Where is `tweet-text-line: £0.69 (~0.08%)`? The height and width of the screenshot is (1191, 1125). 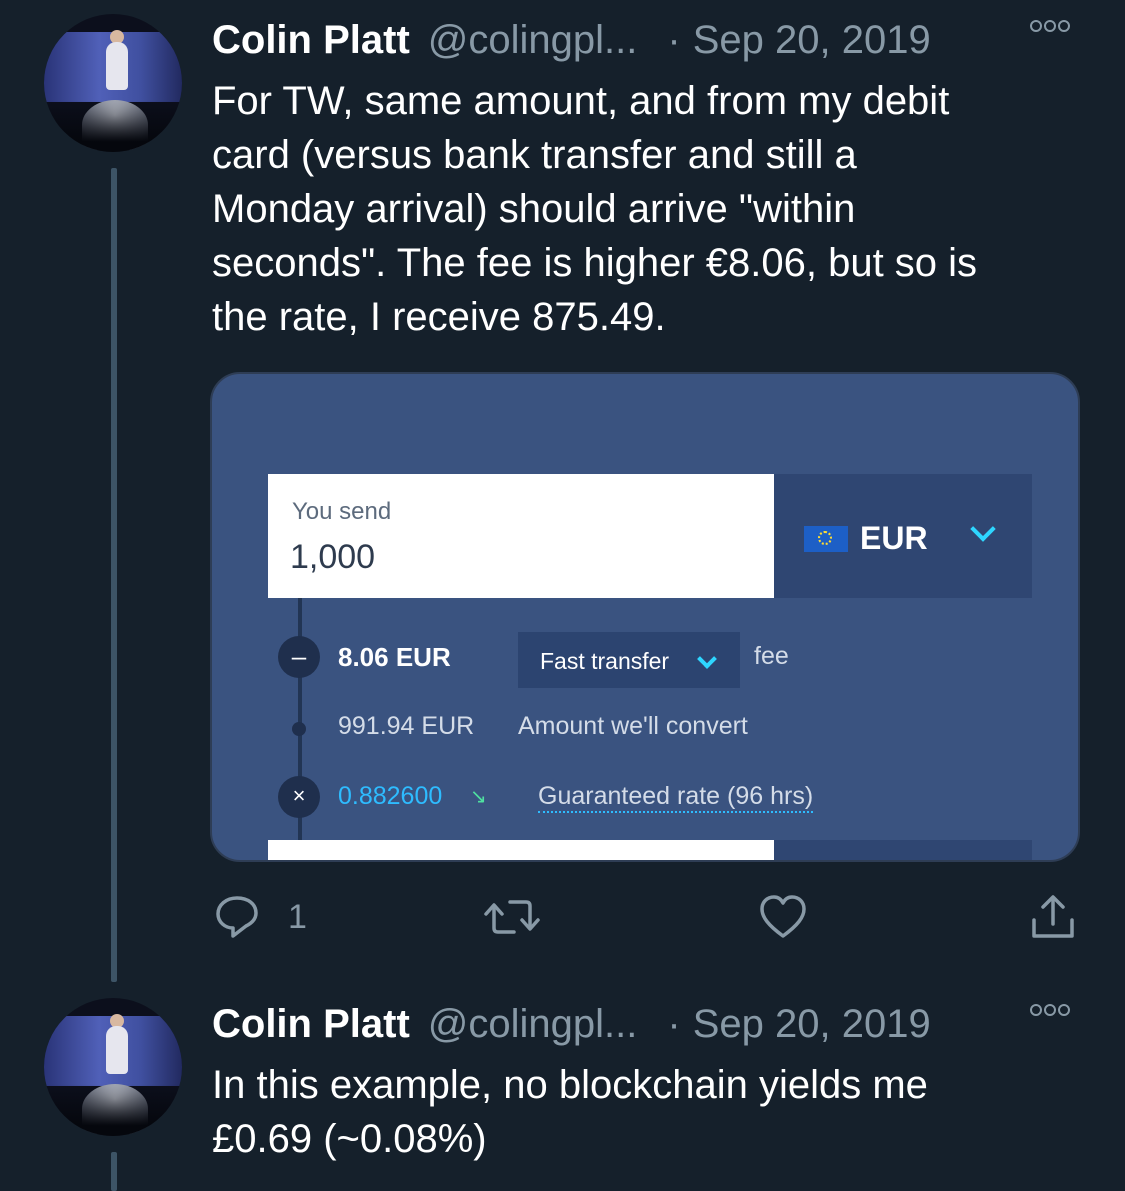
tweet-text-line: £0.69 (~0.08%) is located at coordinates (349, 1139).